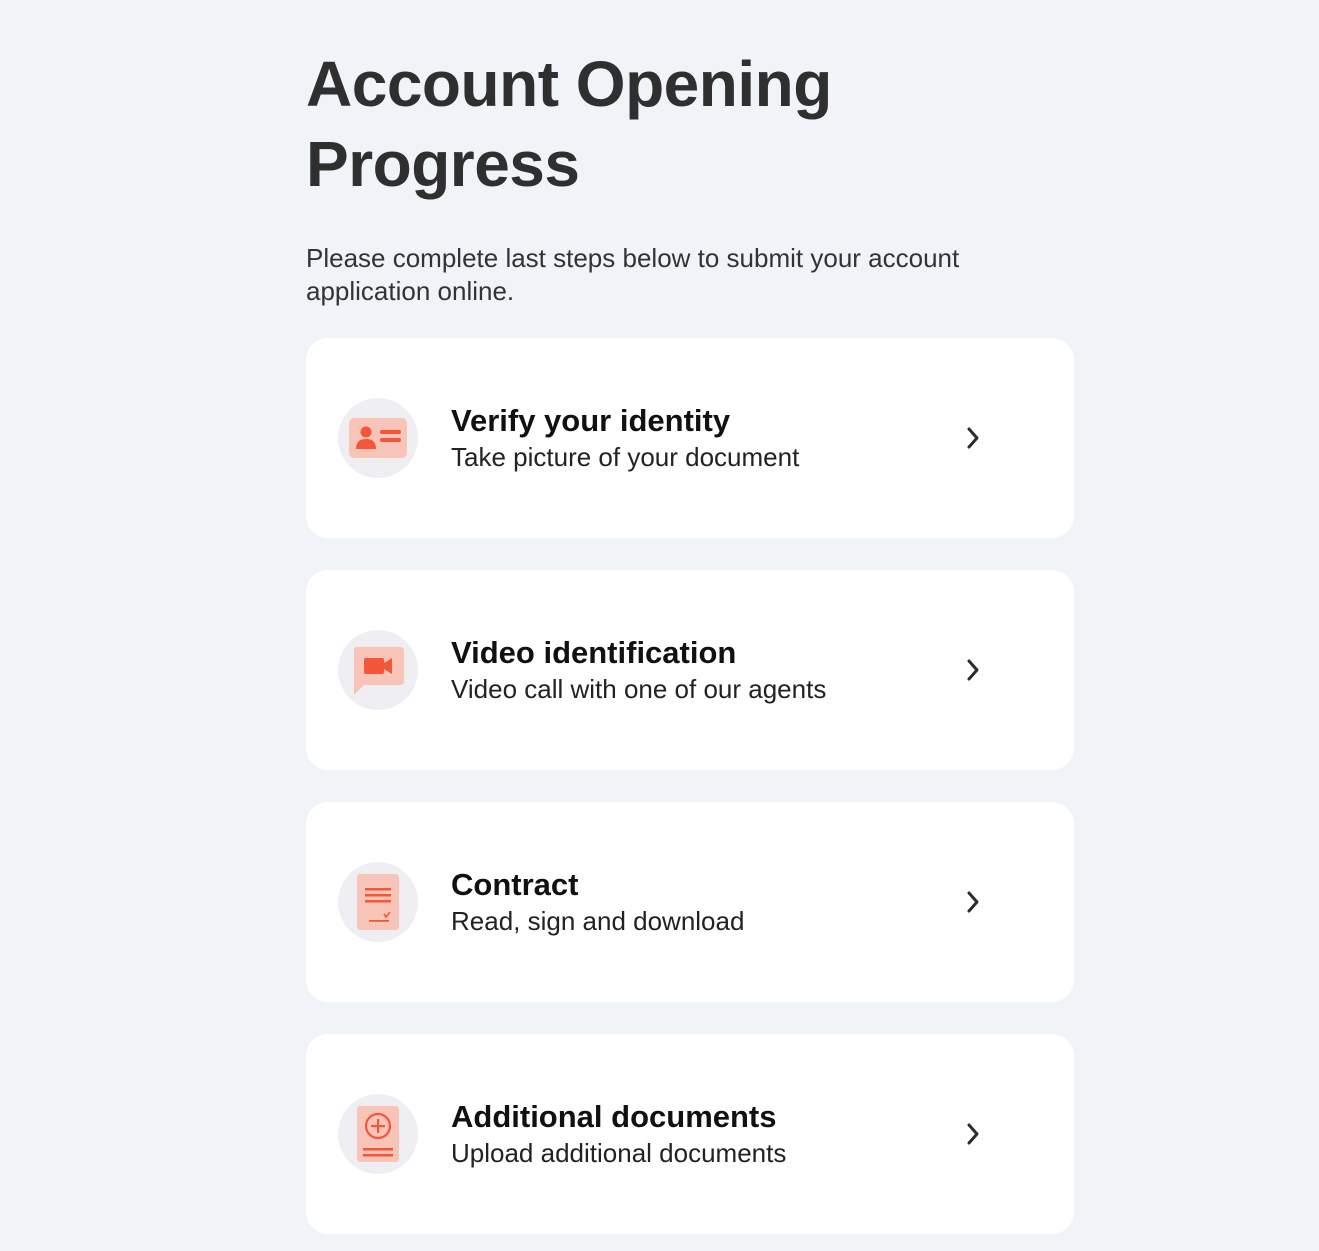 This screenshot has height=1251, width=1319. What do you see at coordinates (378, 438) in the screenshot?
I see `id-card-icon` at bounding box center [378, 438].